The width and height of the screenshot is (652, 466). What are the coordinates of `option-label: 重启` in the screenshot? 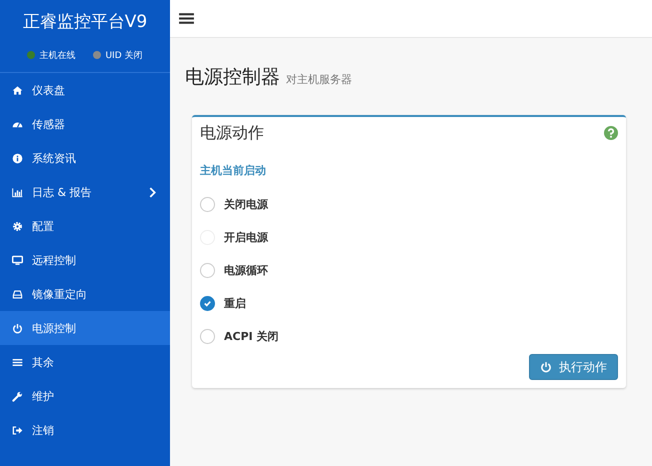 It's located at (235, 303).